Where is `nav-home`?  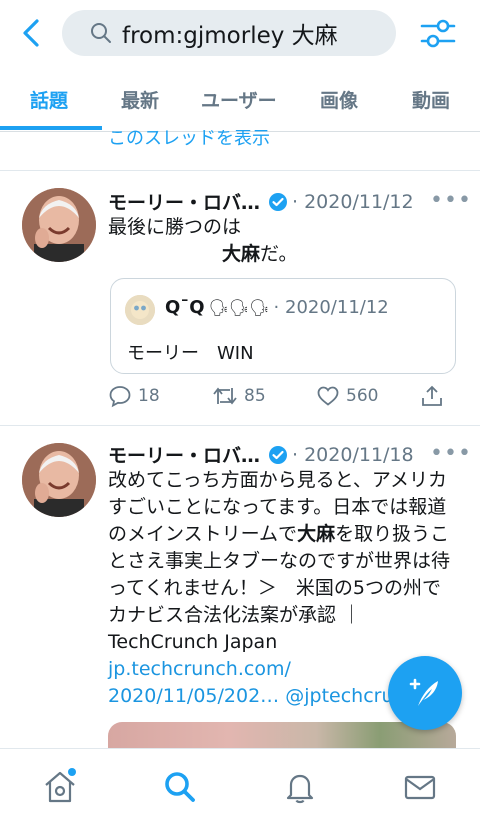 nav-home is located at coordinates (60, 787).